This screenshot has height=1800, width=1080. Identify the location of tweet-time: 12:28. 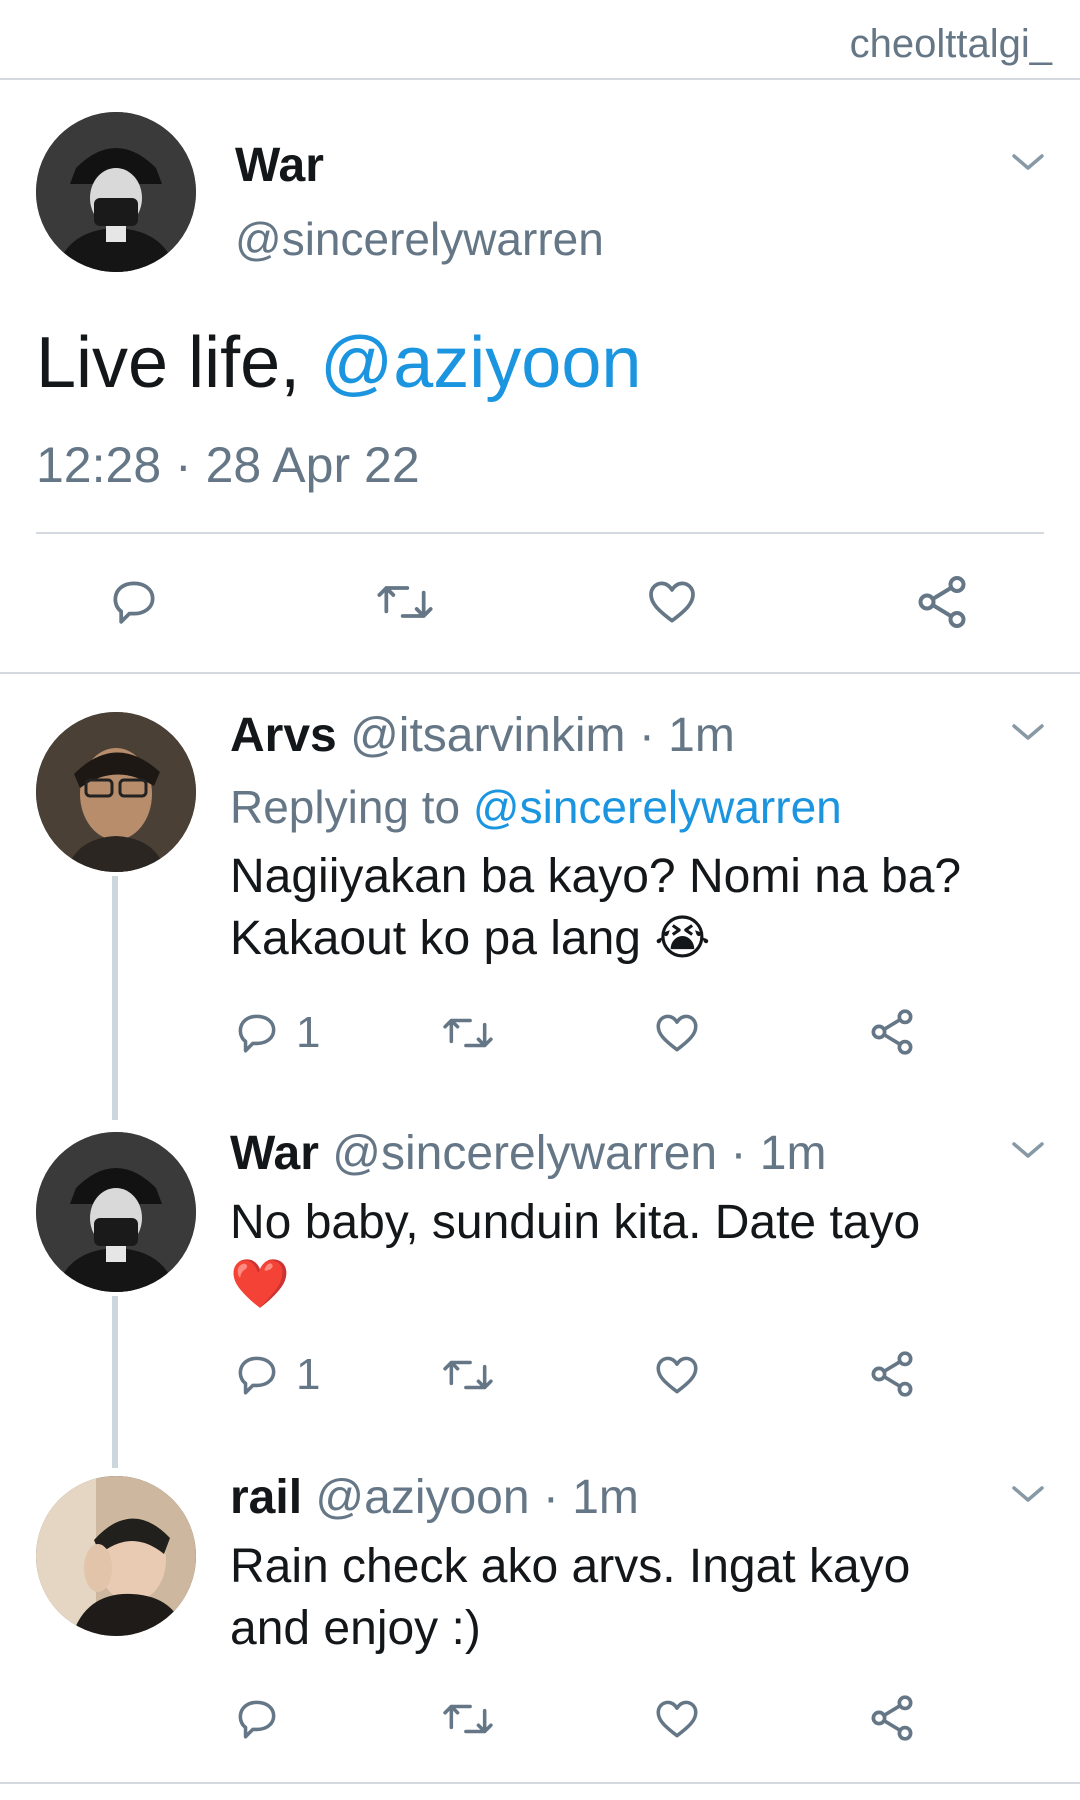
(99, 465).